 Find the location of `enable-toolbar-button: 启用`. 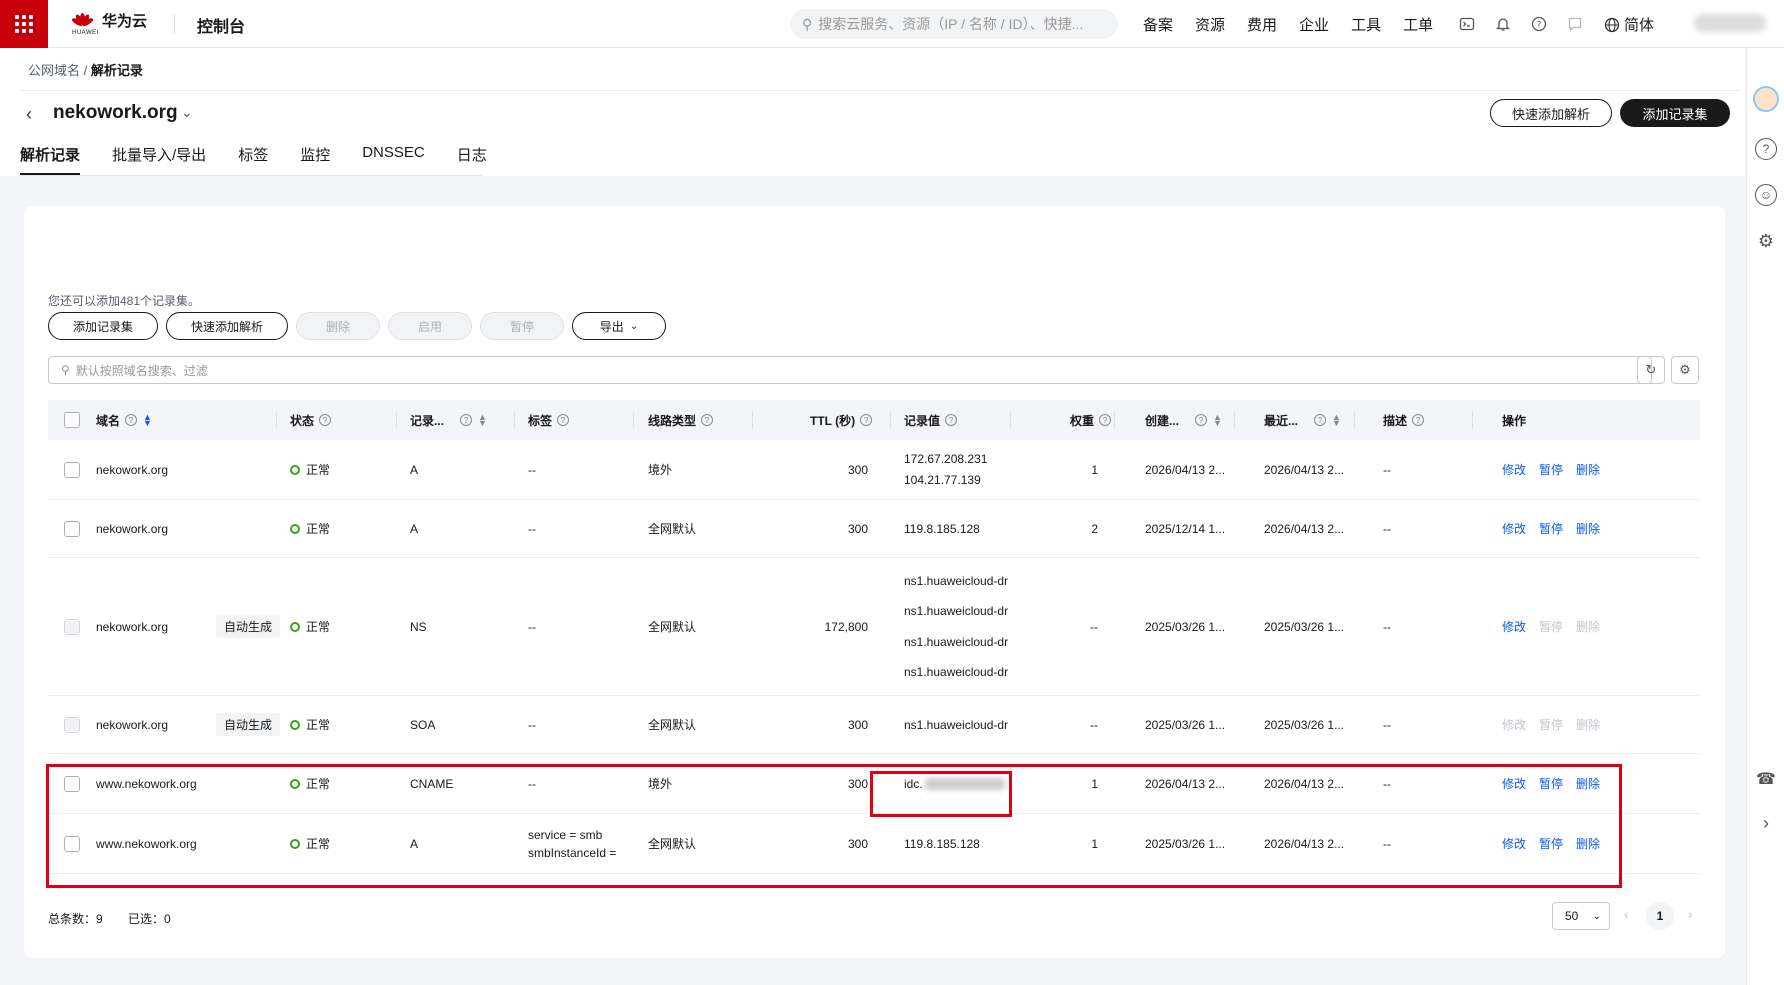

enable-toolbar-button: 启用 is located at coordinates (430, 326).